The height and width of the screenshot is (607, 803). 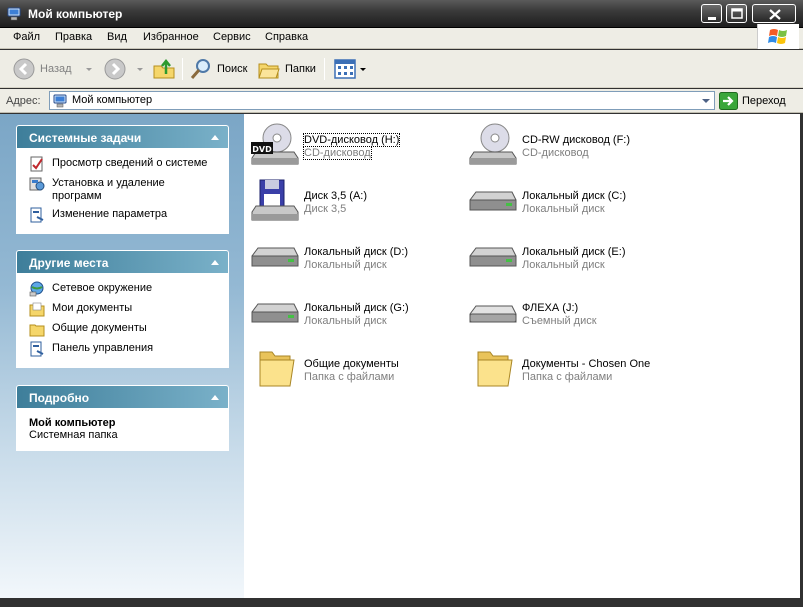 What do you see at coordinates (37, 184) in the screenshot?
I see `add-remove-programs-icon` at bounding box center [37, 184].